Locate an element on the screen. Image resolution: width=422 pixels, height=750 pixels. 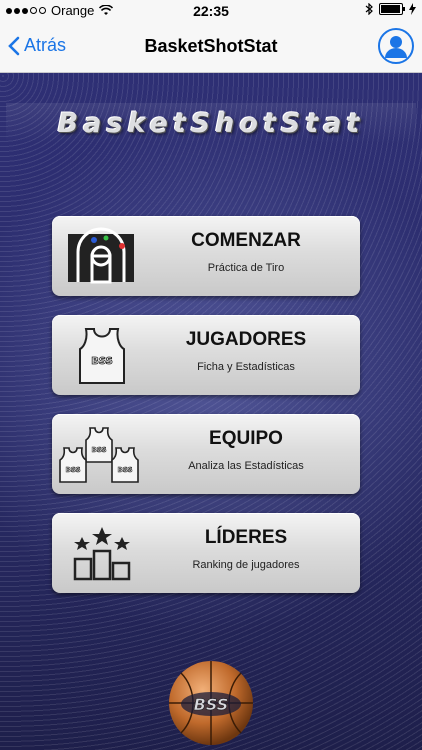
team-jerseys-icon: BSS BSS BSS is located at coordinates (99, 455).